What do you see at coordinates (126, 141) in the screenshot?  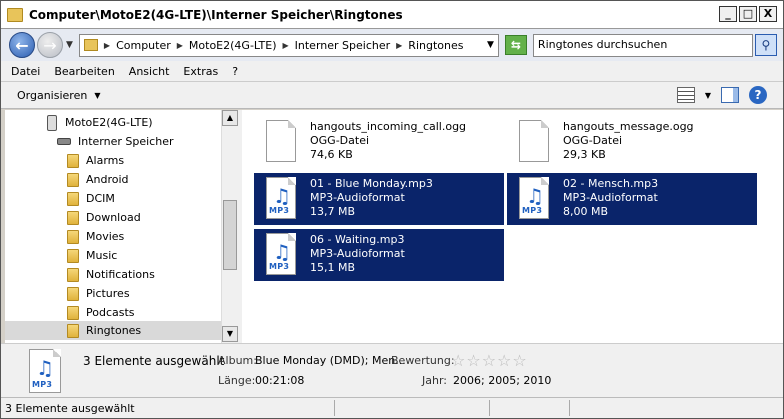 I see `tree-item-label: Interner Speicher` at bounding box center [126, 141].